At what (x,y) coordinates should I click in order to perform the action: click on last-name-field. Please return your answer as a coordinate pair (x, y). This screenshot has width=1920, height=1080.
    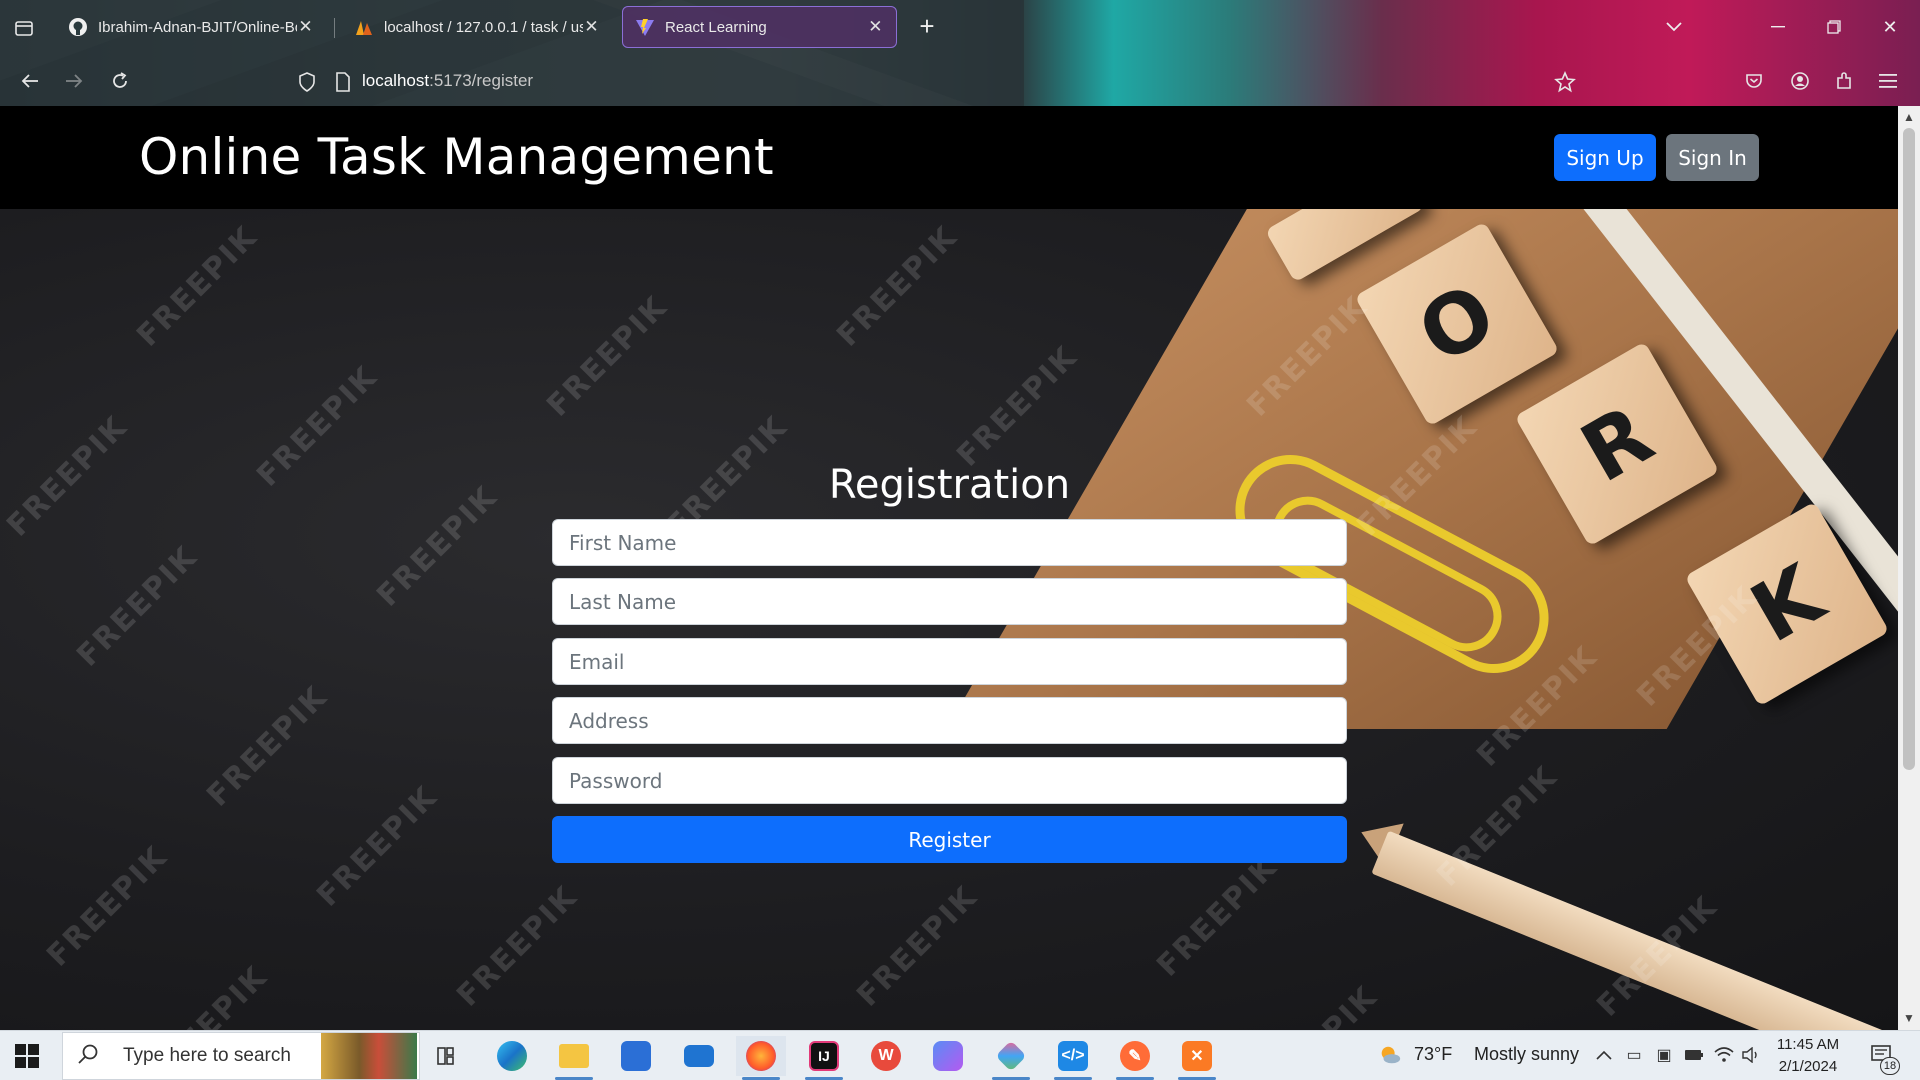
    Looking at the image, I should click on (949, 601).